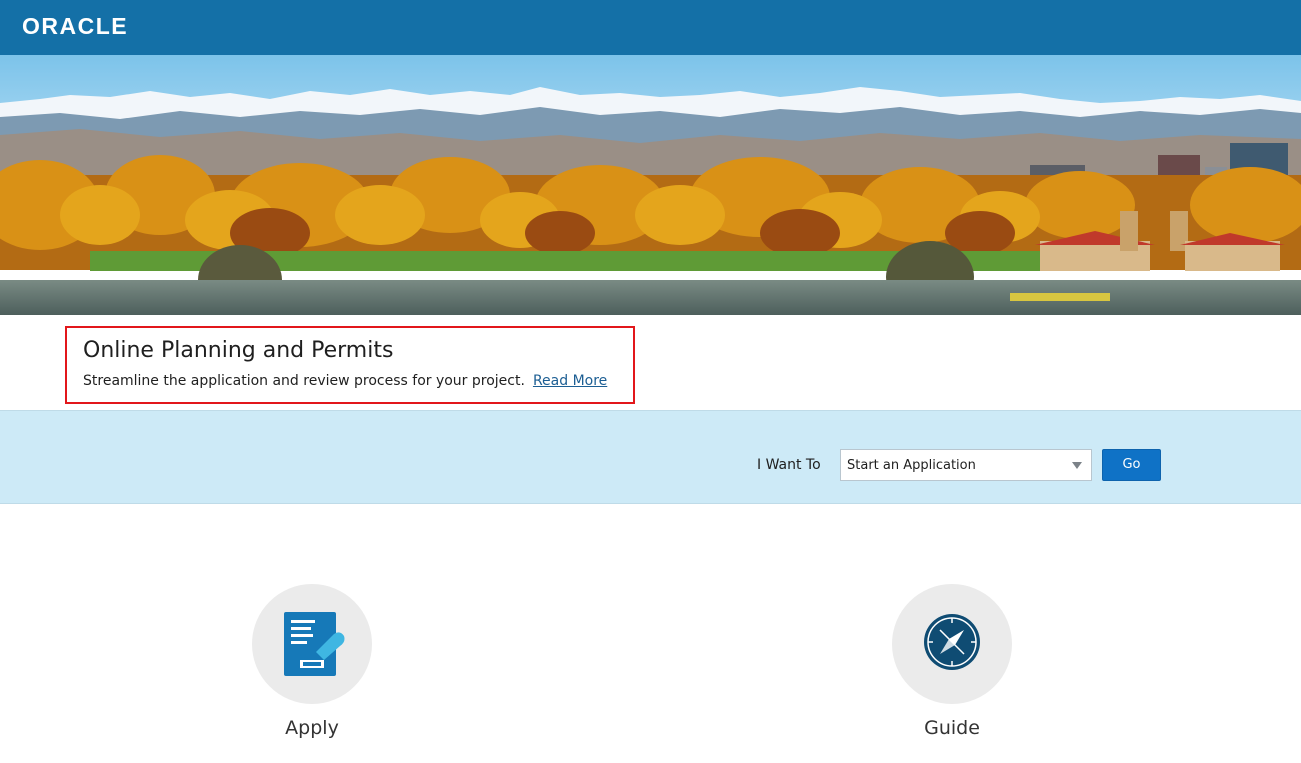 The image size is (1301, 763). Describe the element at coordinates (570, 381) in the screenshot. I see `read-more-link: Read More` at that location.